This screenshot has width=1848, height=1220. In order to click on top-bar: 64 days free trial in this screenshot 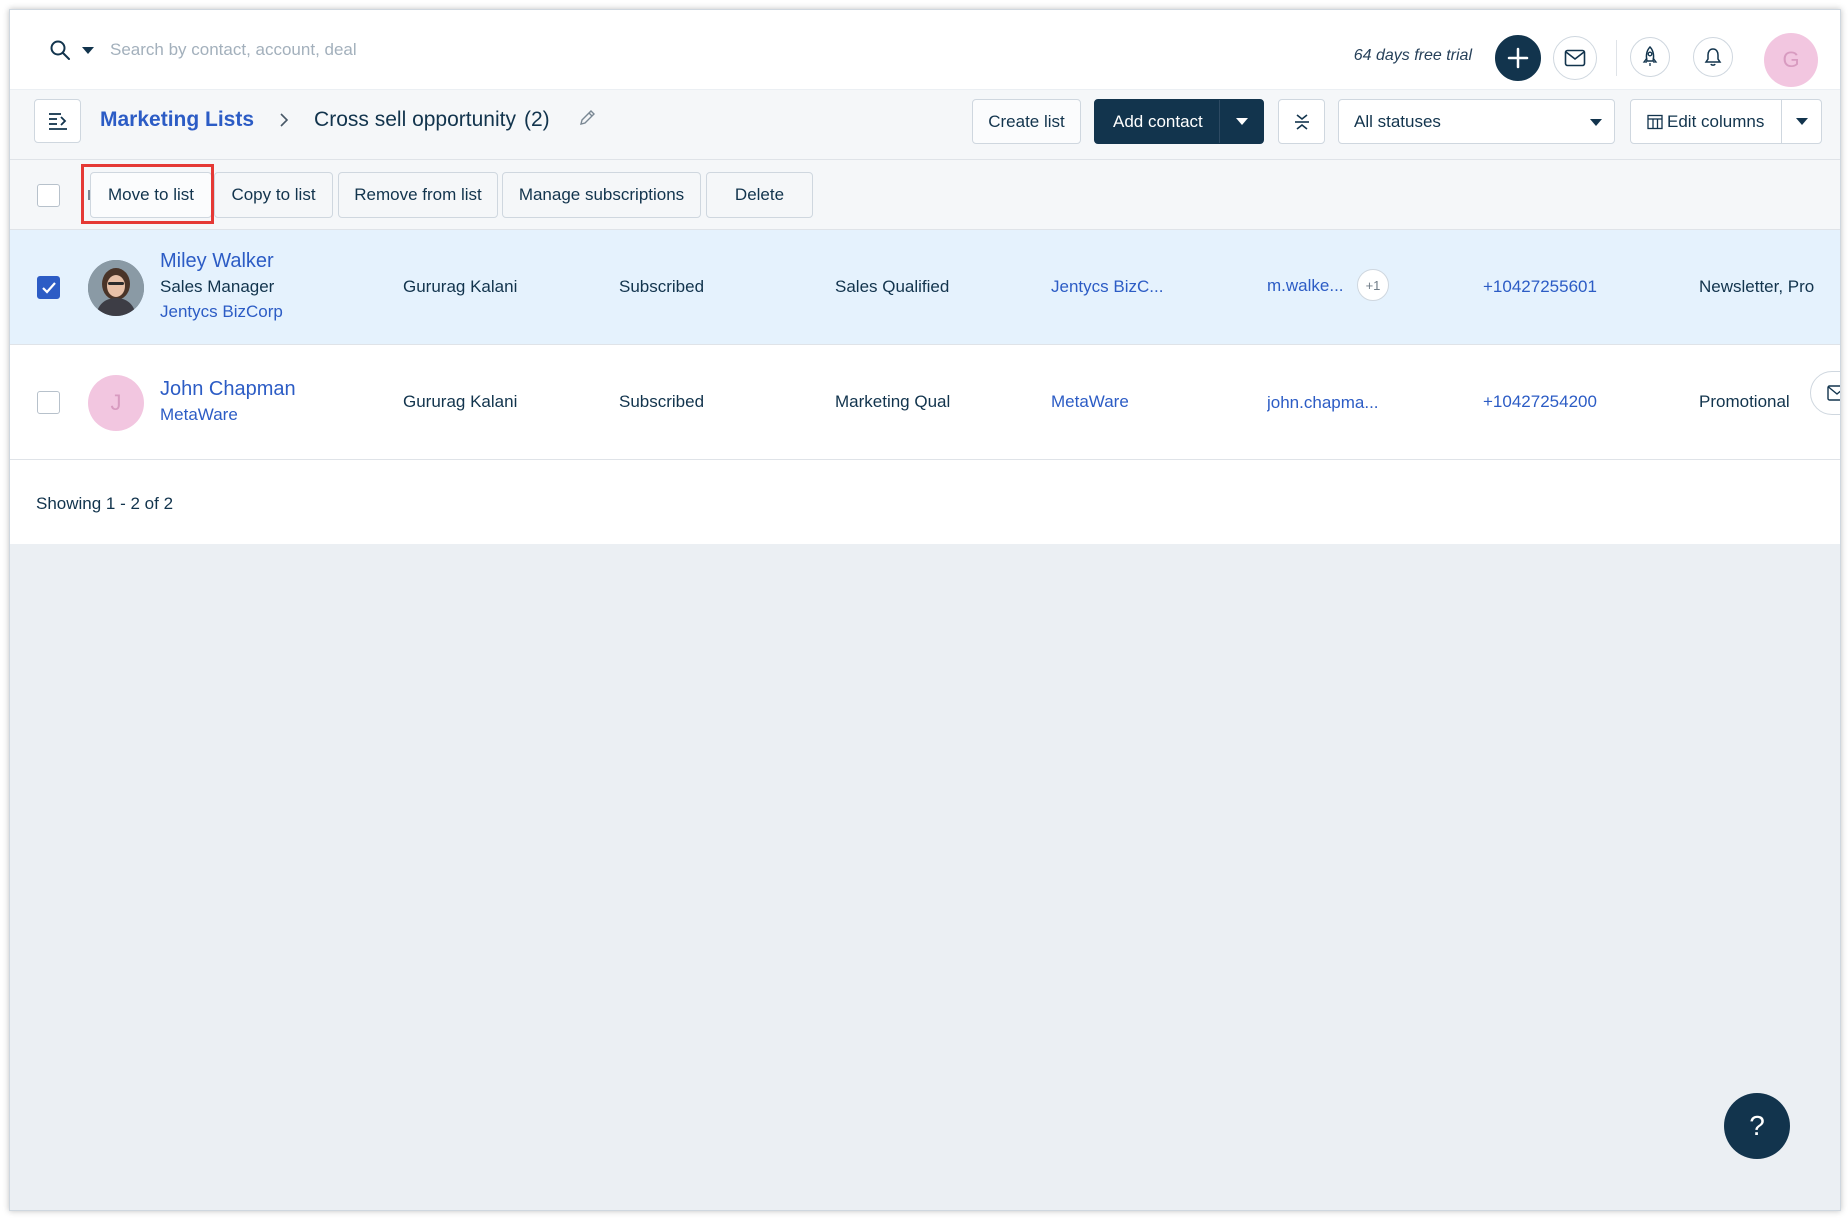, I will do `click(925, 50)`.